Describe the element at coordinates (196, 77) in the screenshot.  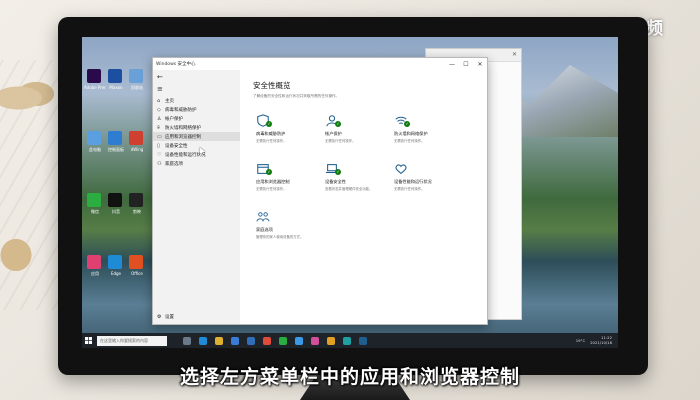
I see `back-arrow-icon: ←` at that location.